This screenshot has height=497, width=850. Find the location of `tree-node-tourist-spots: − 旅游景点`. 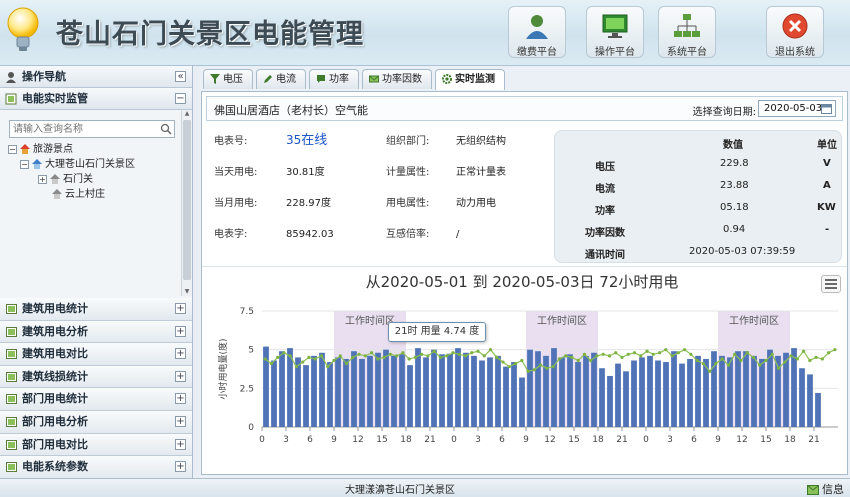

tree-node-tourist-spots: − 旅游景点 is located at coordinates (93, 149).